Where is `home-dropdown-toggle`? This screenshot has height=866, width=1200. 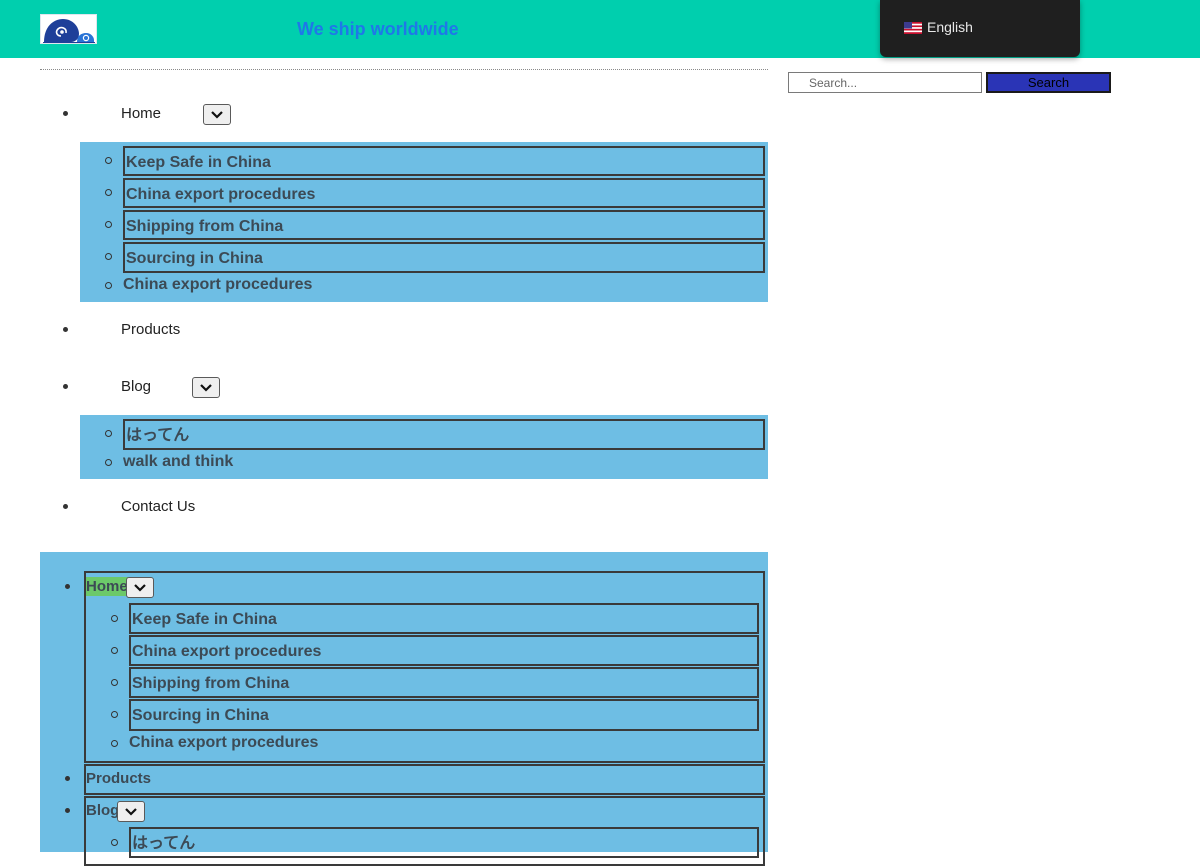
home-dropdown-toggle is located at coordinates (217, 114).